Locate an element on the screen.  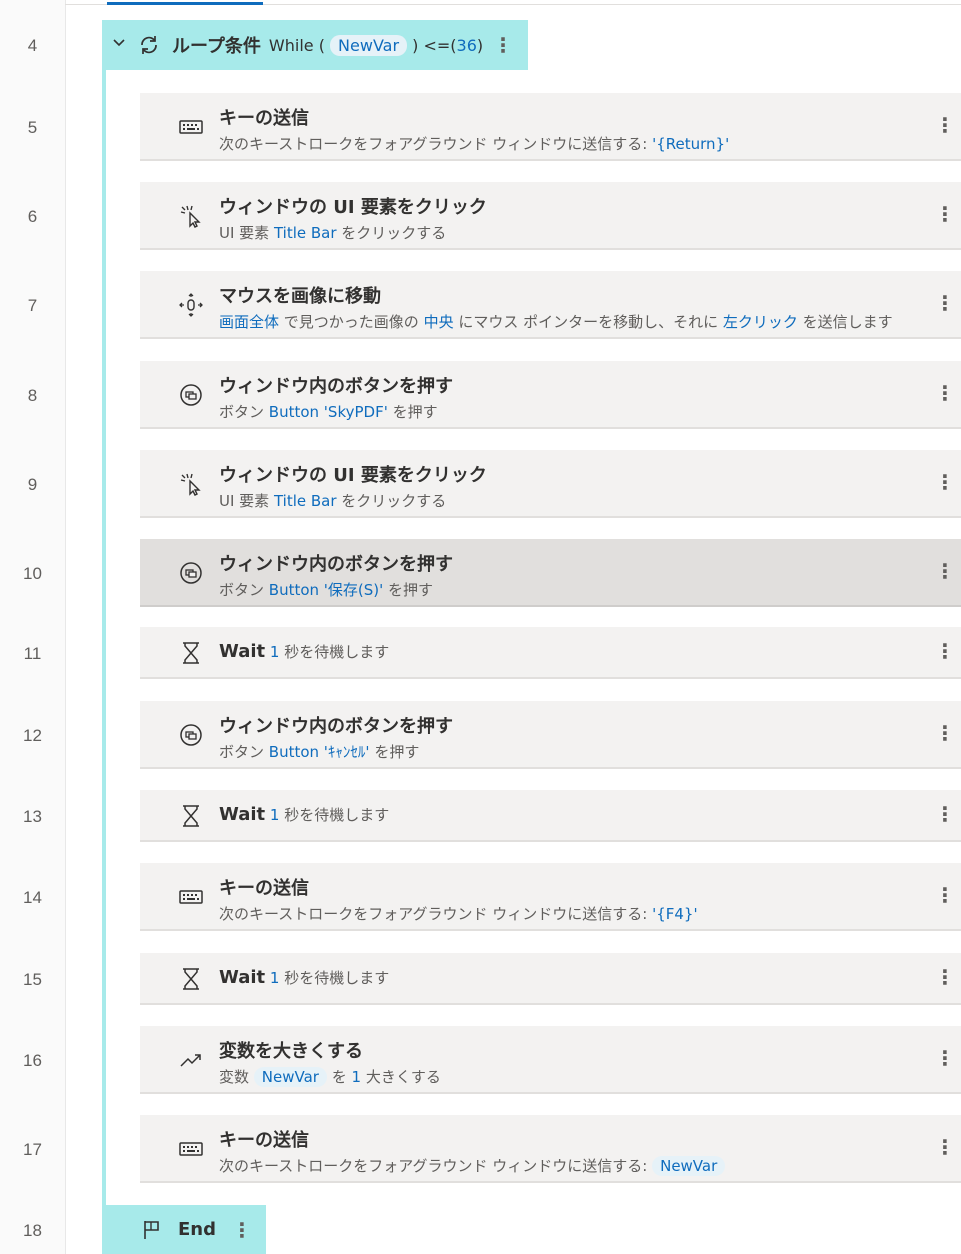
loop-header: ループ条件 While ( NewVar ) <=(36) ⋮ is located at coordinates (315, 45).